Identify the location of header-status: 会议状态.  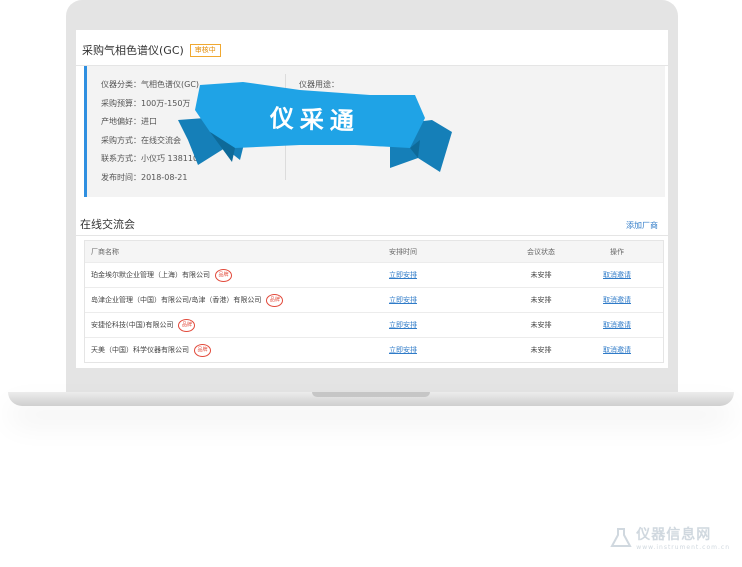
(541, 251).